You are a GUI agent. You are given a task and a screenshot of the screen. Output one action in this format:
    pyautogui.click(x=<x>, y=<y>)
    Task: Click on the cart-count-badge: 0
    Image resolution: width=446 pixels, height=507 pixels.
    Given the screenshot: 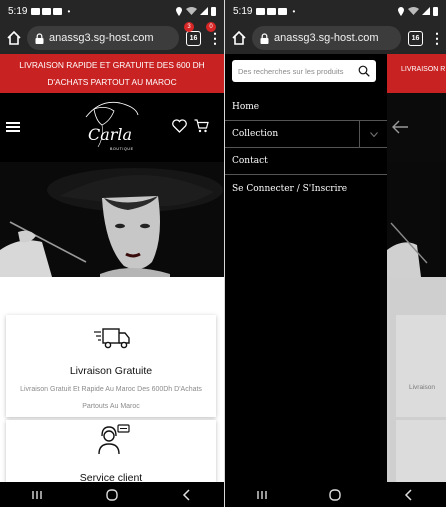 What is the action you would take?
    pyautogui.click(x=211, y=27)
    